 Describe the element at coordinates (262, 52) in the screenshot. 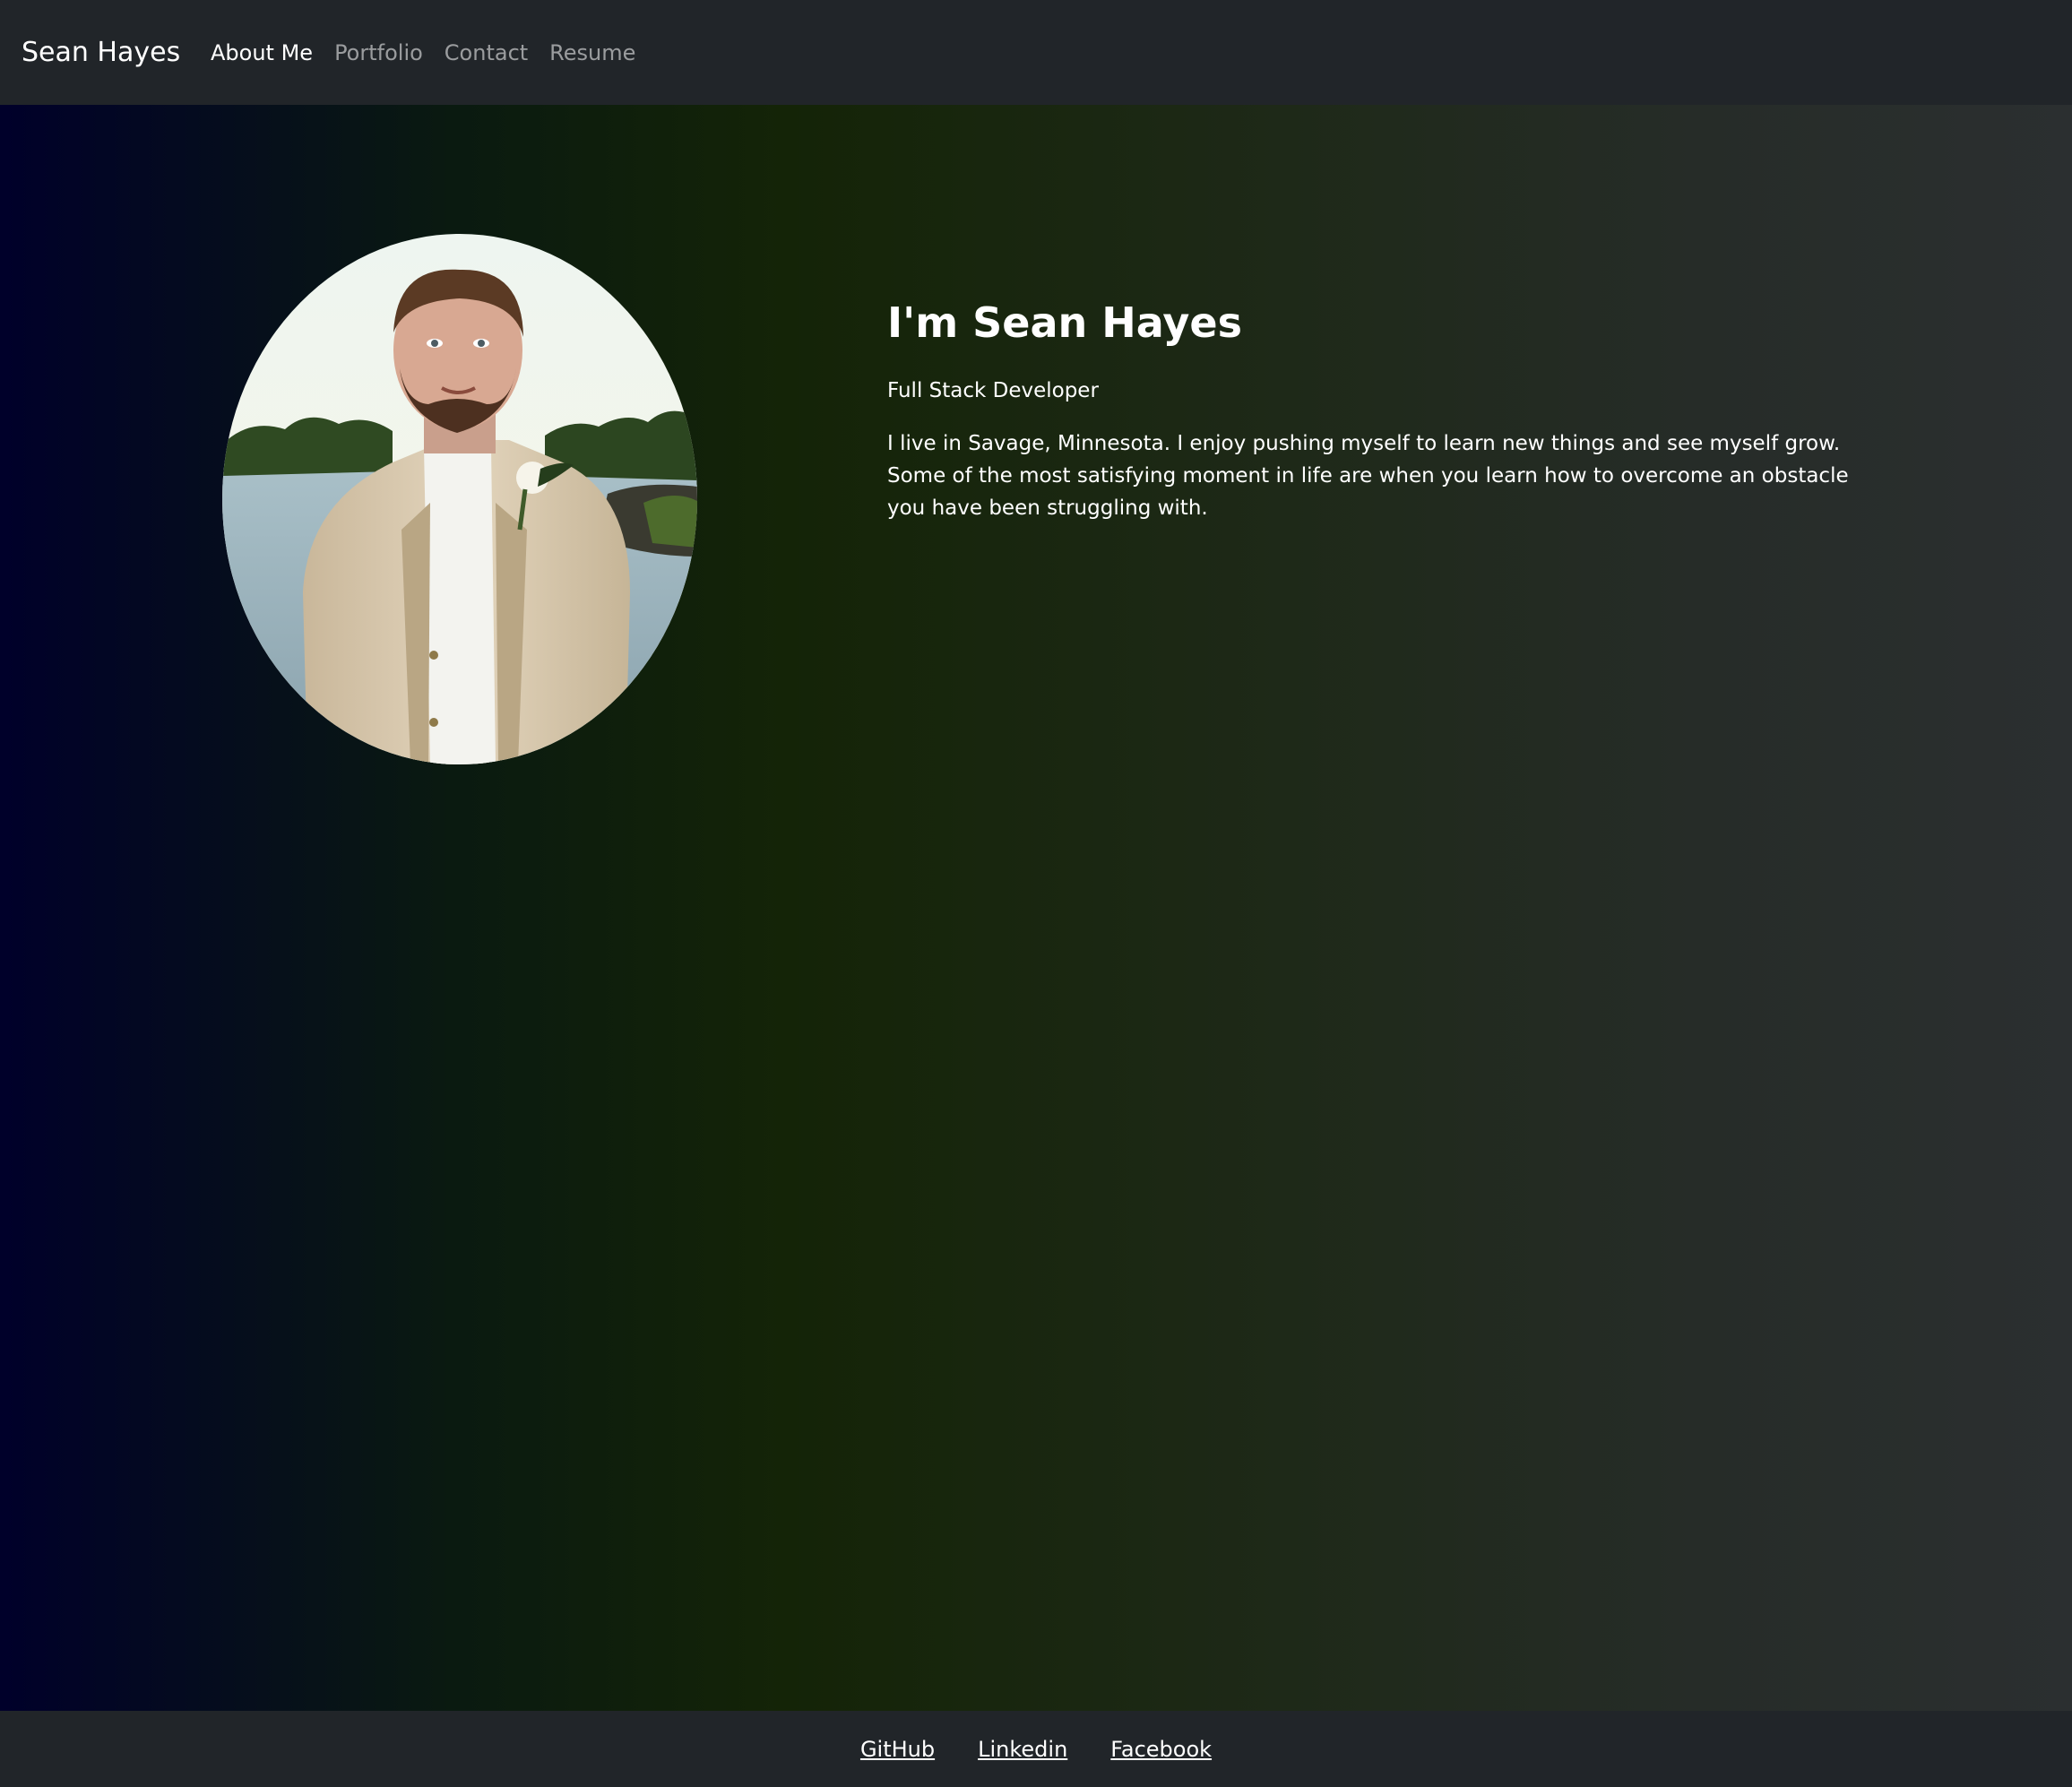

I see `nav-item-about-me: About Me` at that location.